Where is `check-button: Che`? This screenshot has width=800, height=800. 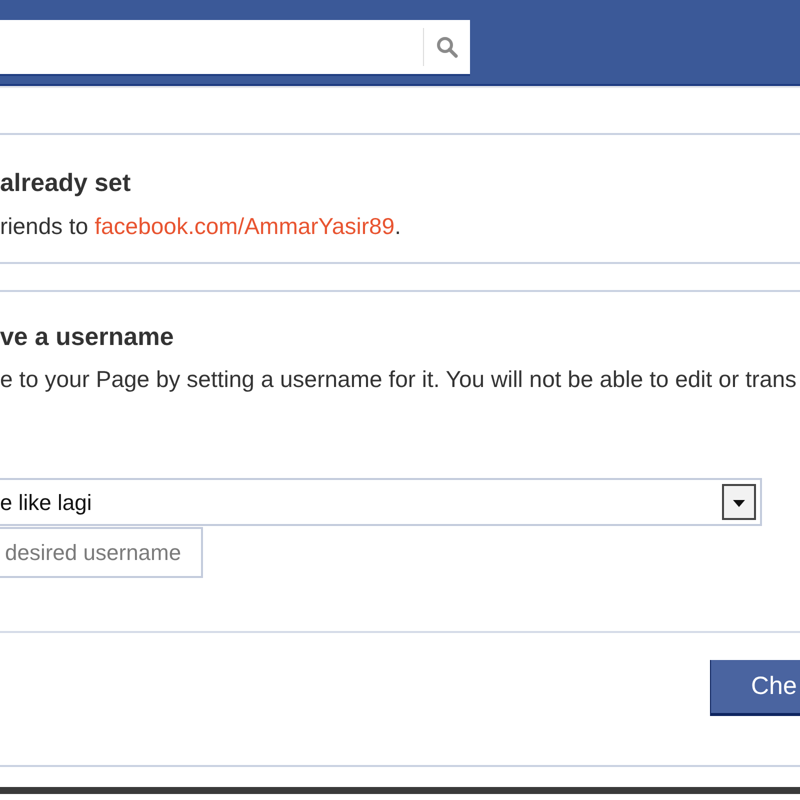
check-button: Che is located at coordinates (755, 688).